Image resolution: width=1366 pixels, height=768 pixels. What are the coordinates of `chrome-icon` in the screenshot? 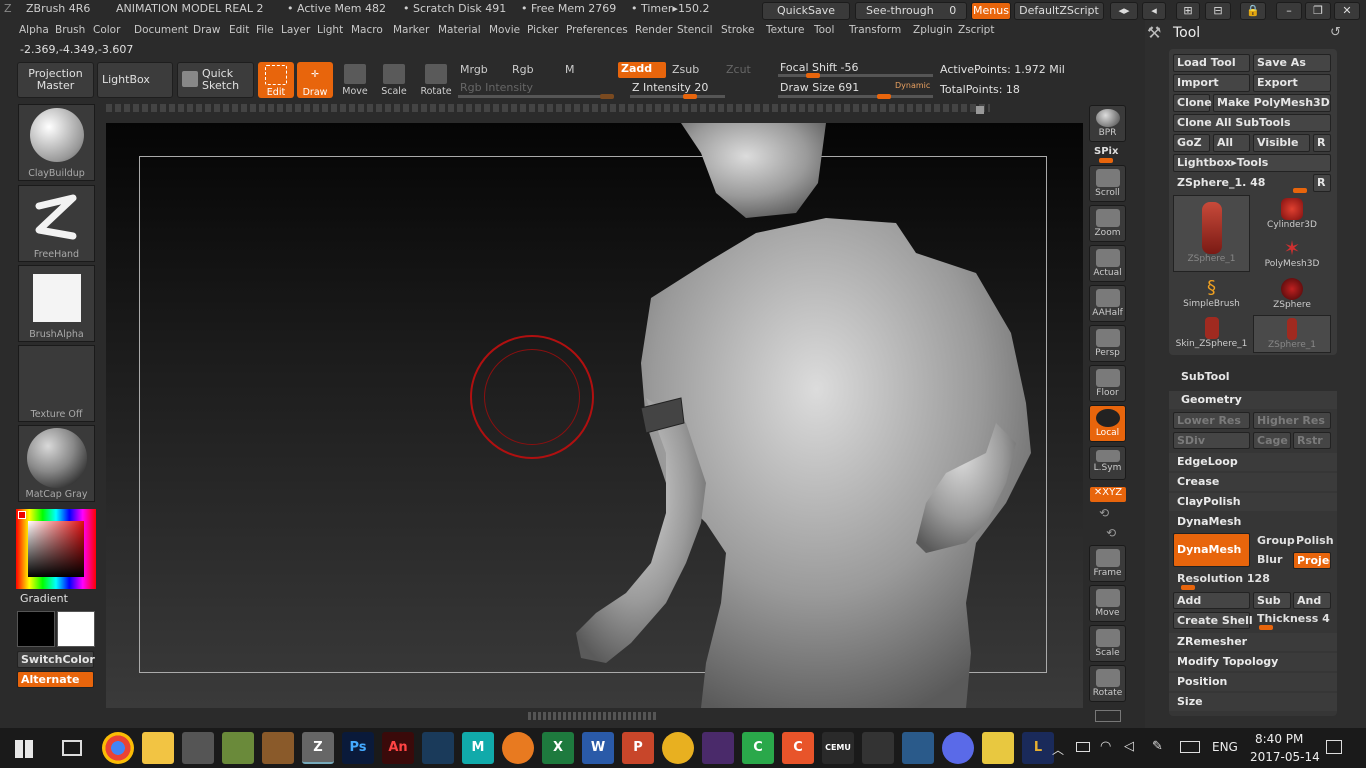 It's located at (118, 748).